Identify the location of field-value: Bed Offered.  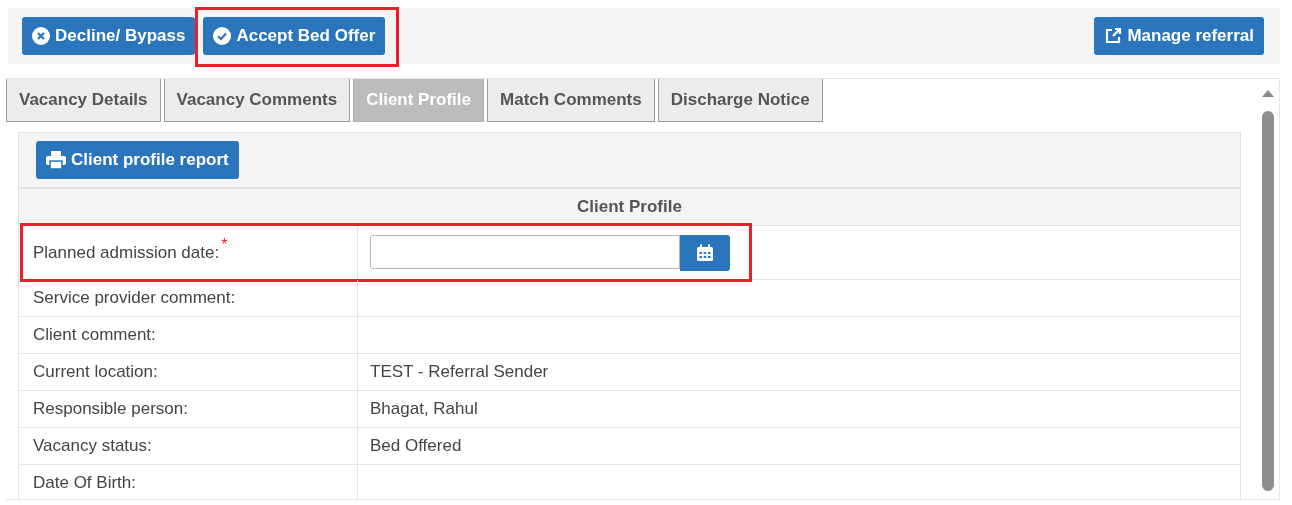
(416, 446).